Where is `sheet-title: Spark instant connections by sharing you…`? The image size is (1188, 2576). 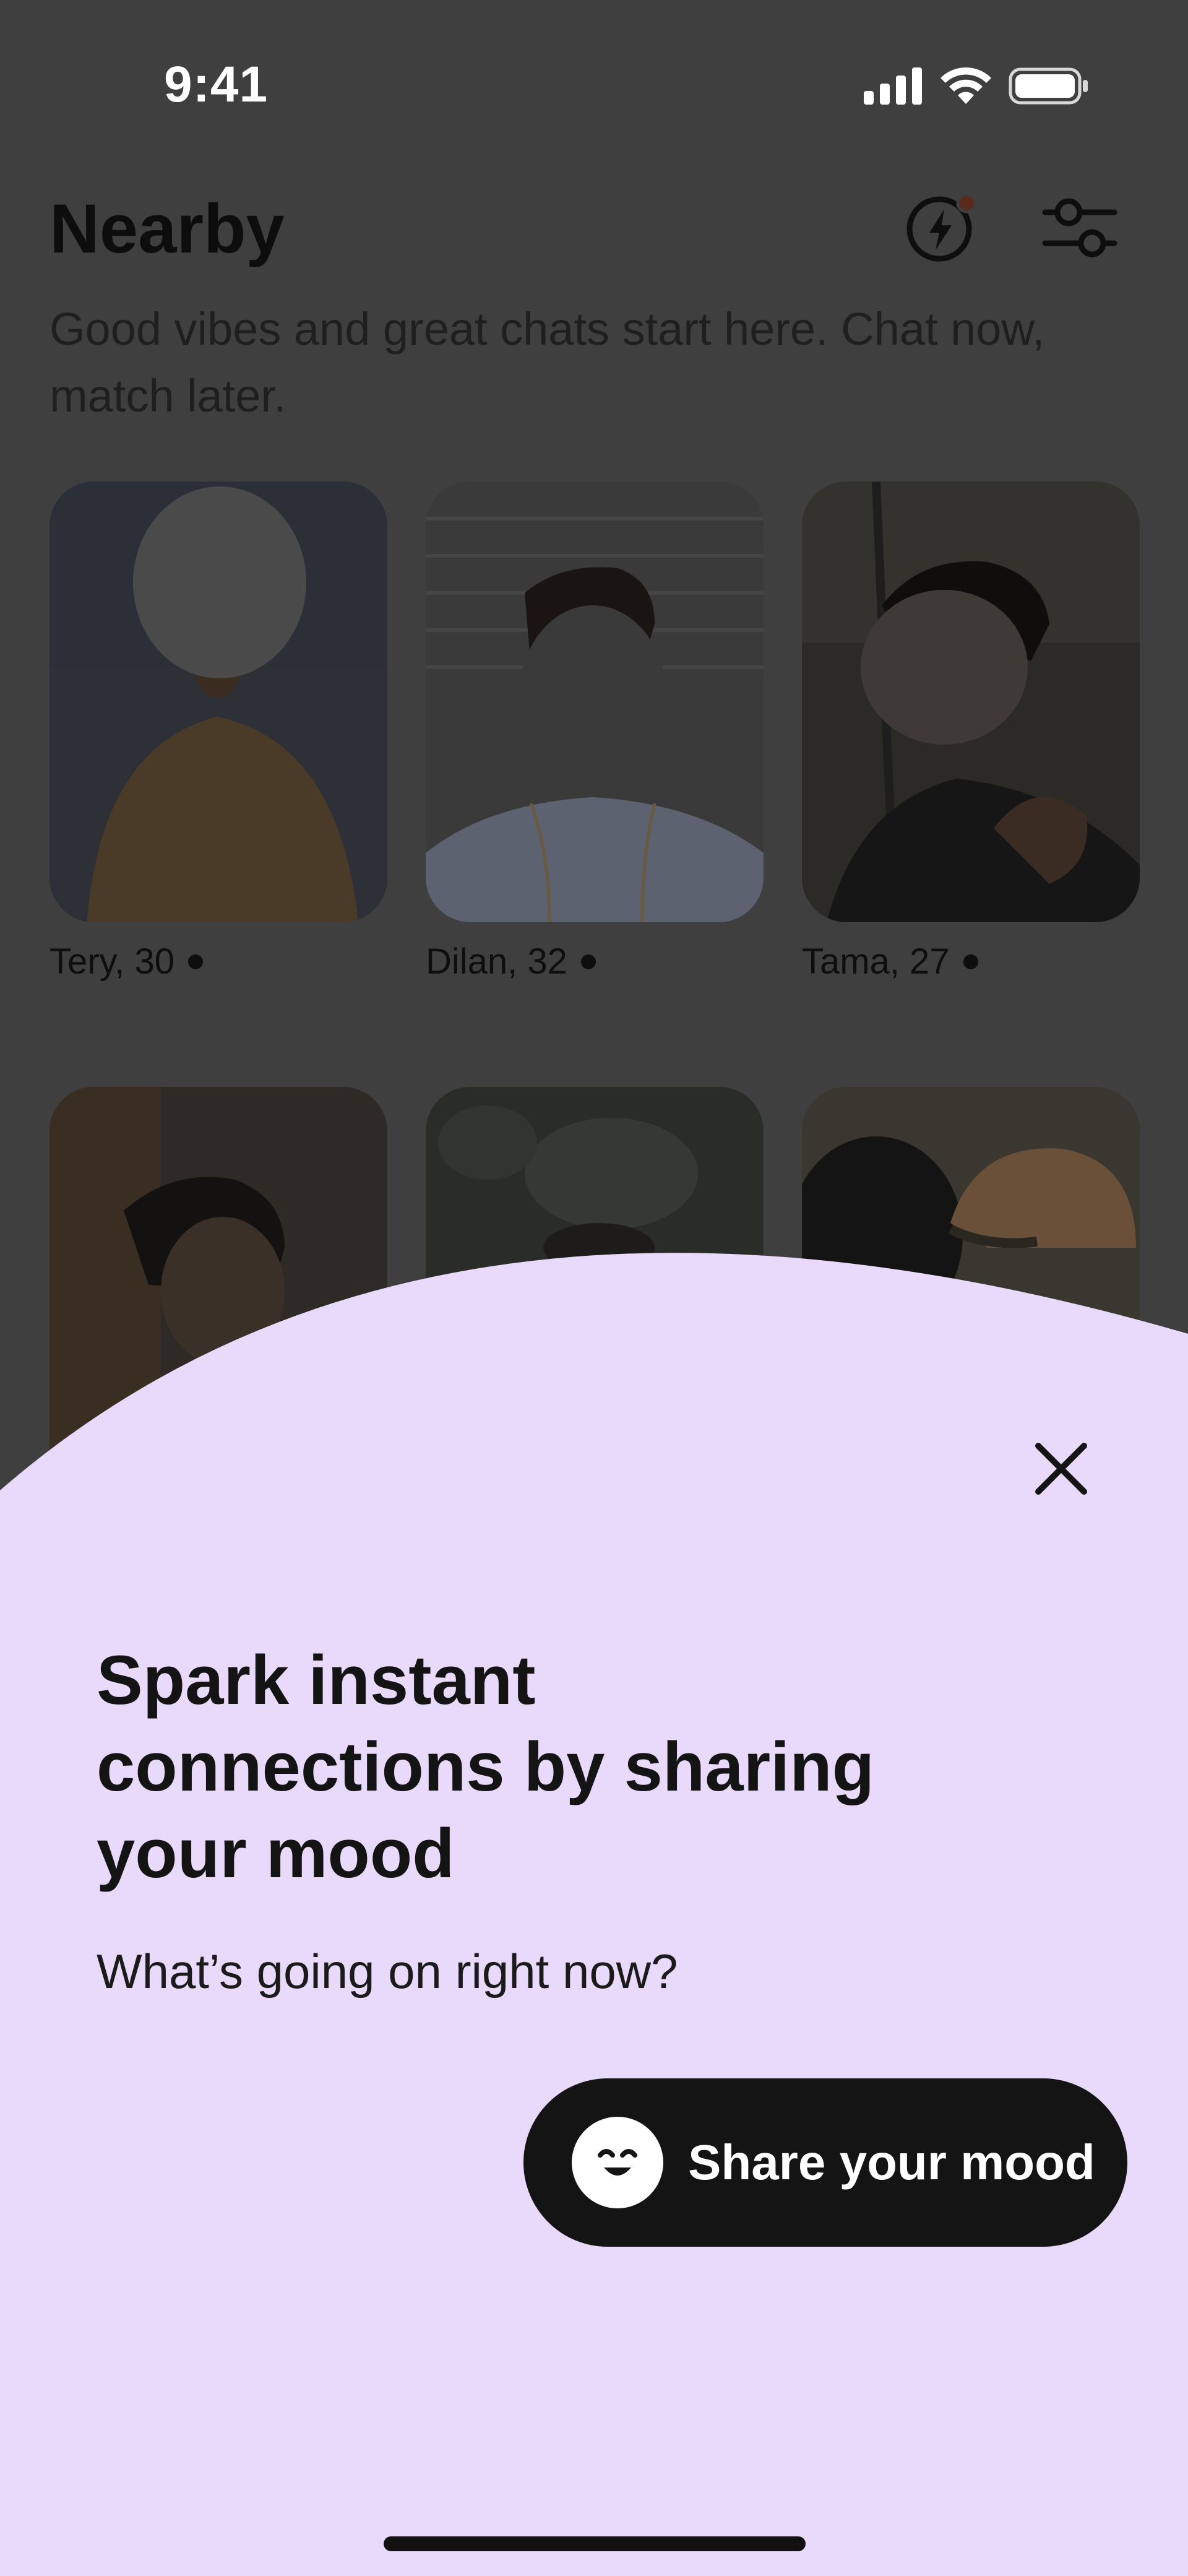 sheet-title: Spark instant connections by sharing you… is located at coordinates (486, 1766).